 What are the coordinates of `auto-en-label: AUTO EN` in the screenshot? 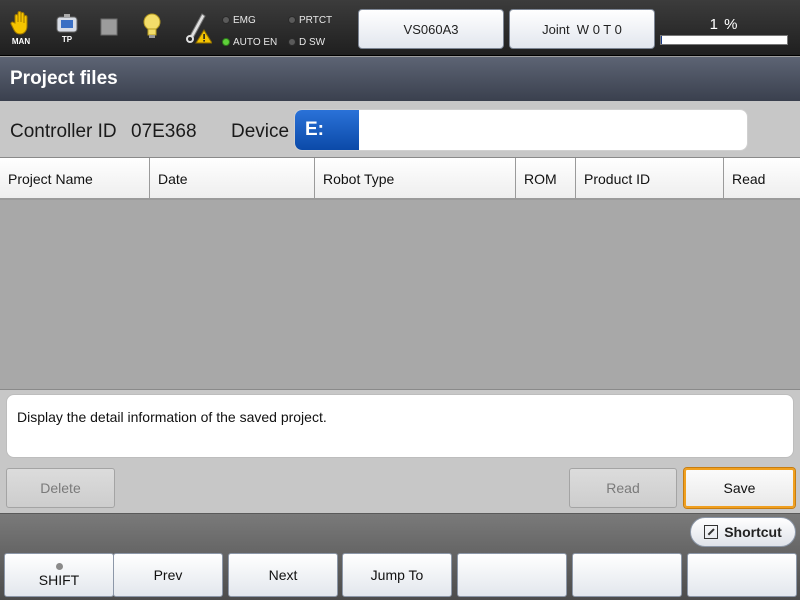 It's located at (255, 42).